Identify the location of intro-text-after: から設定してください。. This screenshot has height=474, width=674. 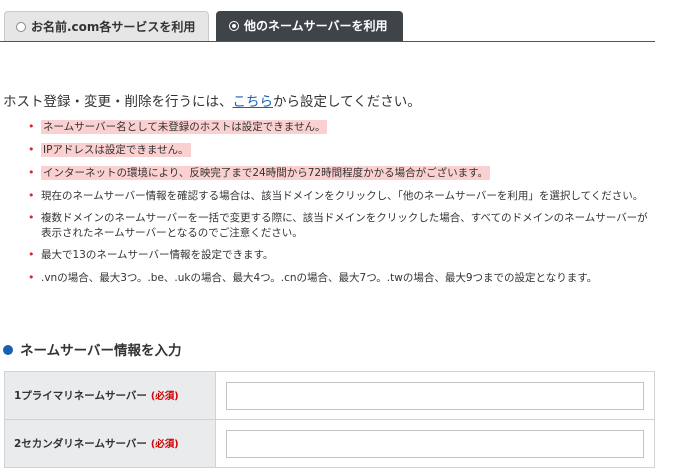
(347, 102).